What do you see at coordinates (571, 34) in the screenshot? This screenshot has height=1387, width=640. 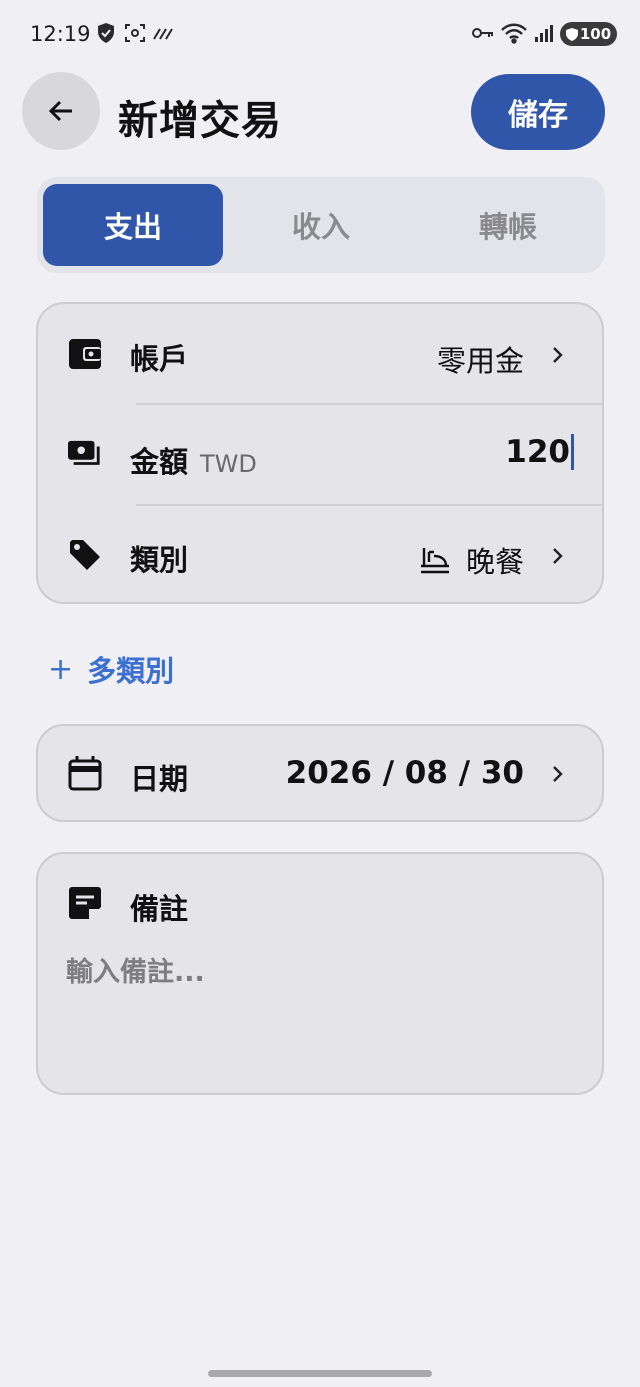 I see `battery-shield-icon` at bounding box center [571, 34].